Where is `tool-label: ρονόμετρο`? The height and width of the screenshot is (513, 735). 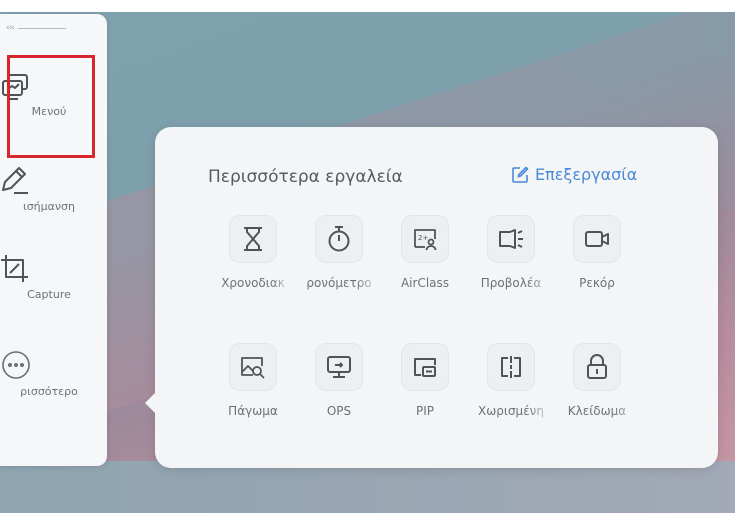 tool-label: ρονόμετρο is located at coordinates (339, 283).